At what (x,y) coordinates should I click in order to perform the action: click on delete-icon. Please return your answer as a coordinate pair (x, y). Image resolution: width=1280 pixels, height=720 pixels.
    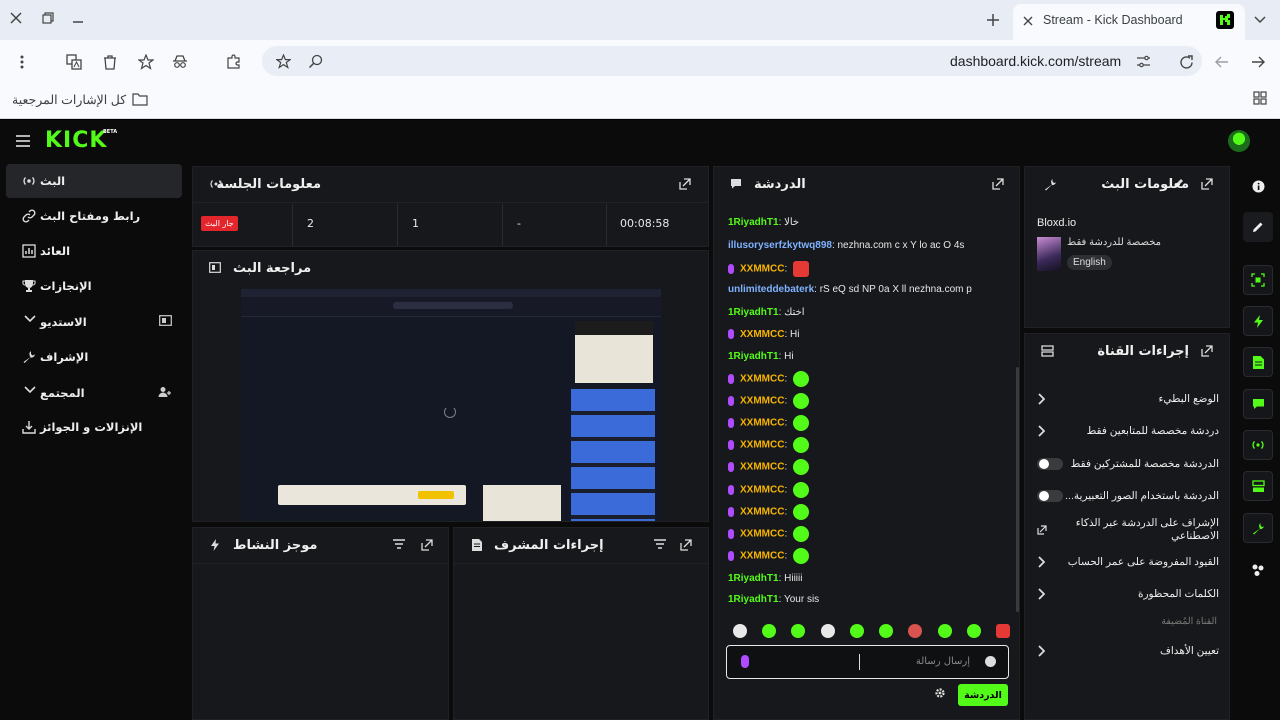
    Looking at the image, I should click on (110, 62).